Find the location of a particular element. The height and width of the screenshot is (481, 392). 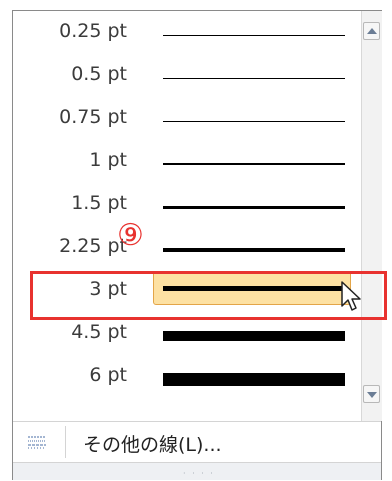

line-weight-option-0-5pt: 0.5 pt is located at coordinates (187, 75).